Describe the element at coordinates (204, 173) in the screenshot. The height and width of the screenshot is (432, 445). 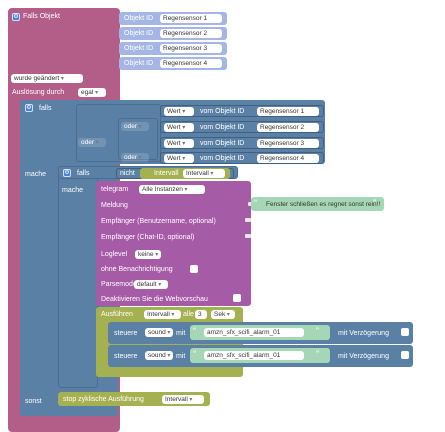
I see `intervall-dropdown: Intervall` at that location.